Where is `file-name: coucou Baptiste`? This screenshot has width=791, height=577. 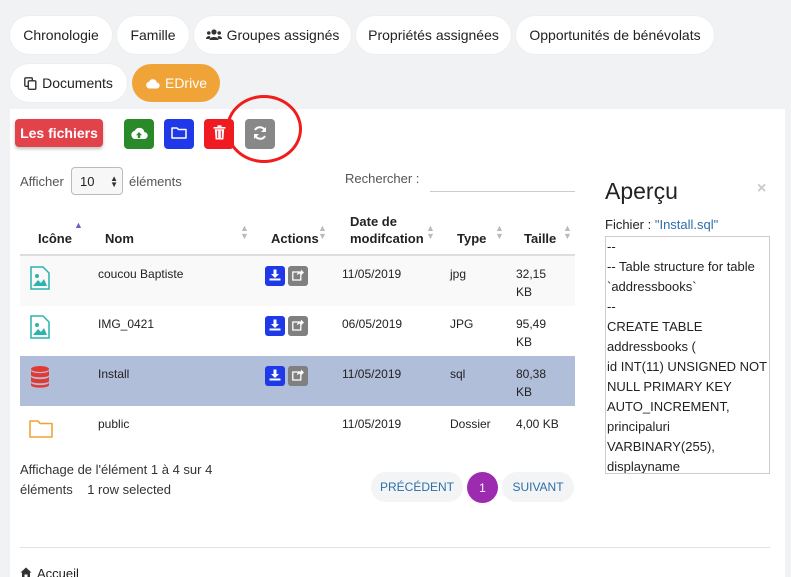
file-name: coucou Baptiste is located at coordinates (140, 274).